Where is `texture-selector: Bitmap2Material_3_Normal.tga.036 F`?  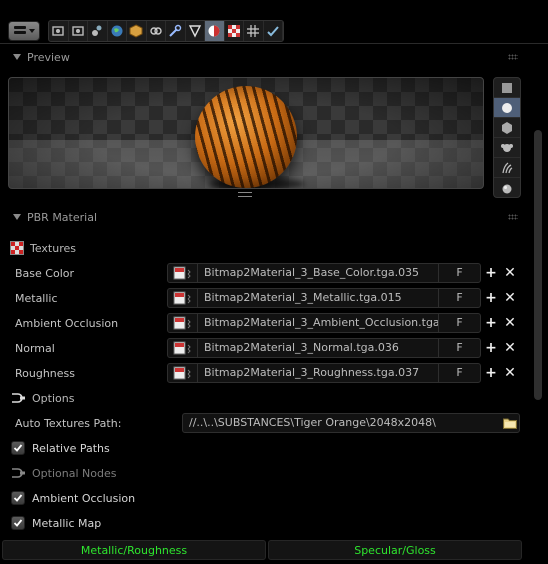
texture-selector: Bitmap2Material_3_Normal.tga.036 F is located at coordinates (324, 348).